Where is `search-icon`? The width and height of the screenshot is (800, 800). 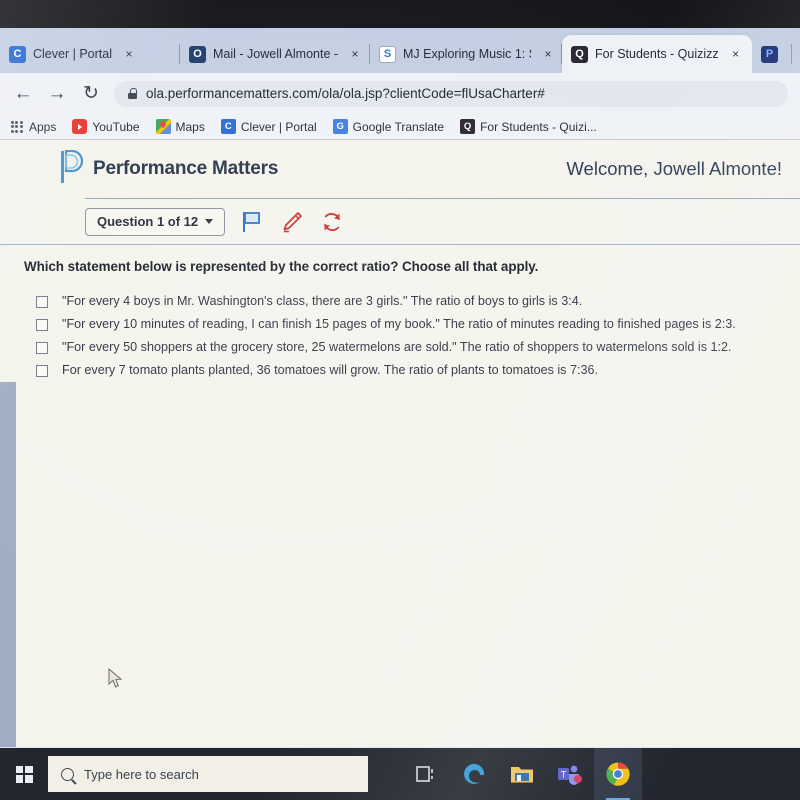 search-icon is located at coordinates (67, 774).